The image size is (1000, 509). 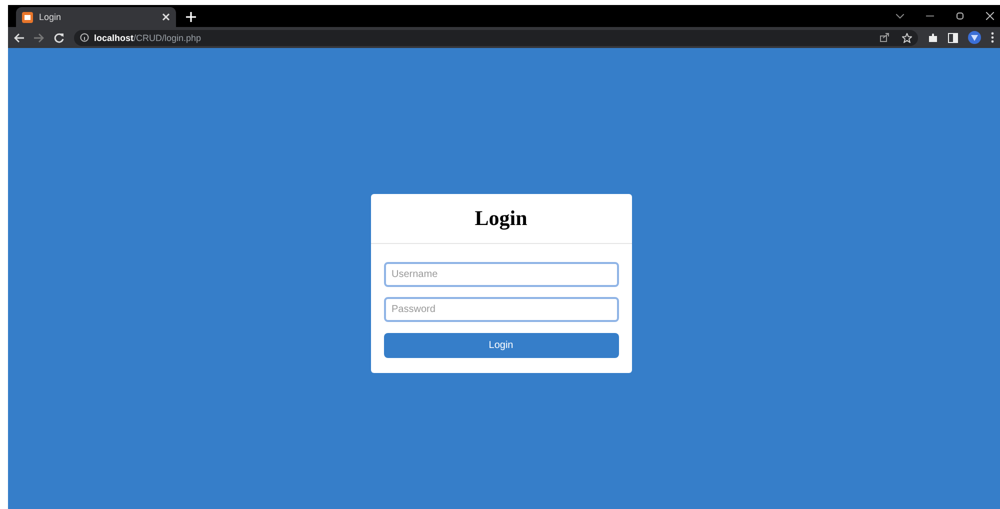 I want to click on reload-icon, so click(x=59, y=37).